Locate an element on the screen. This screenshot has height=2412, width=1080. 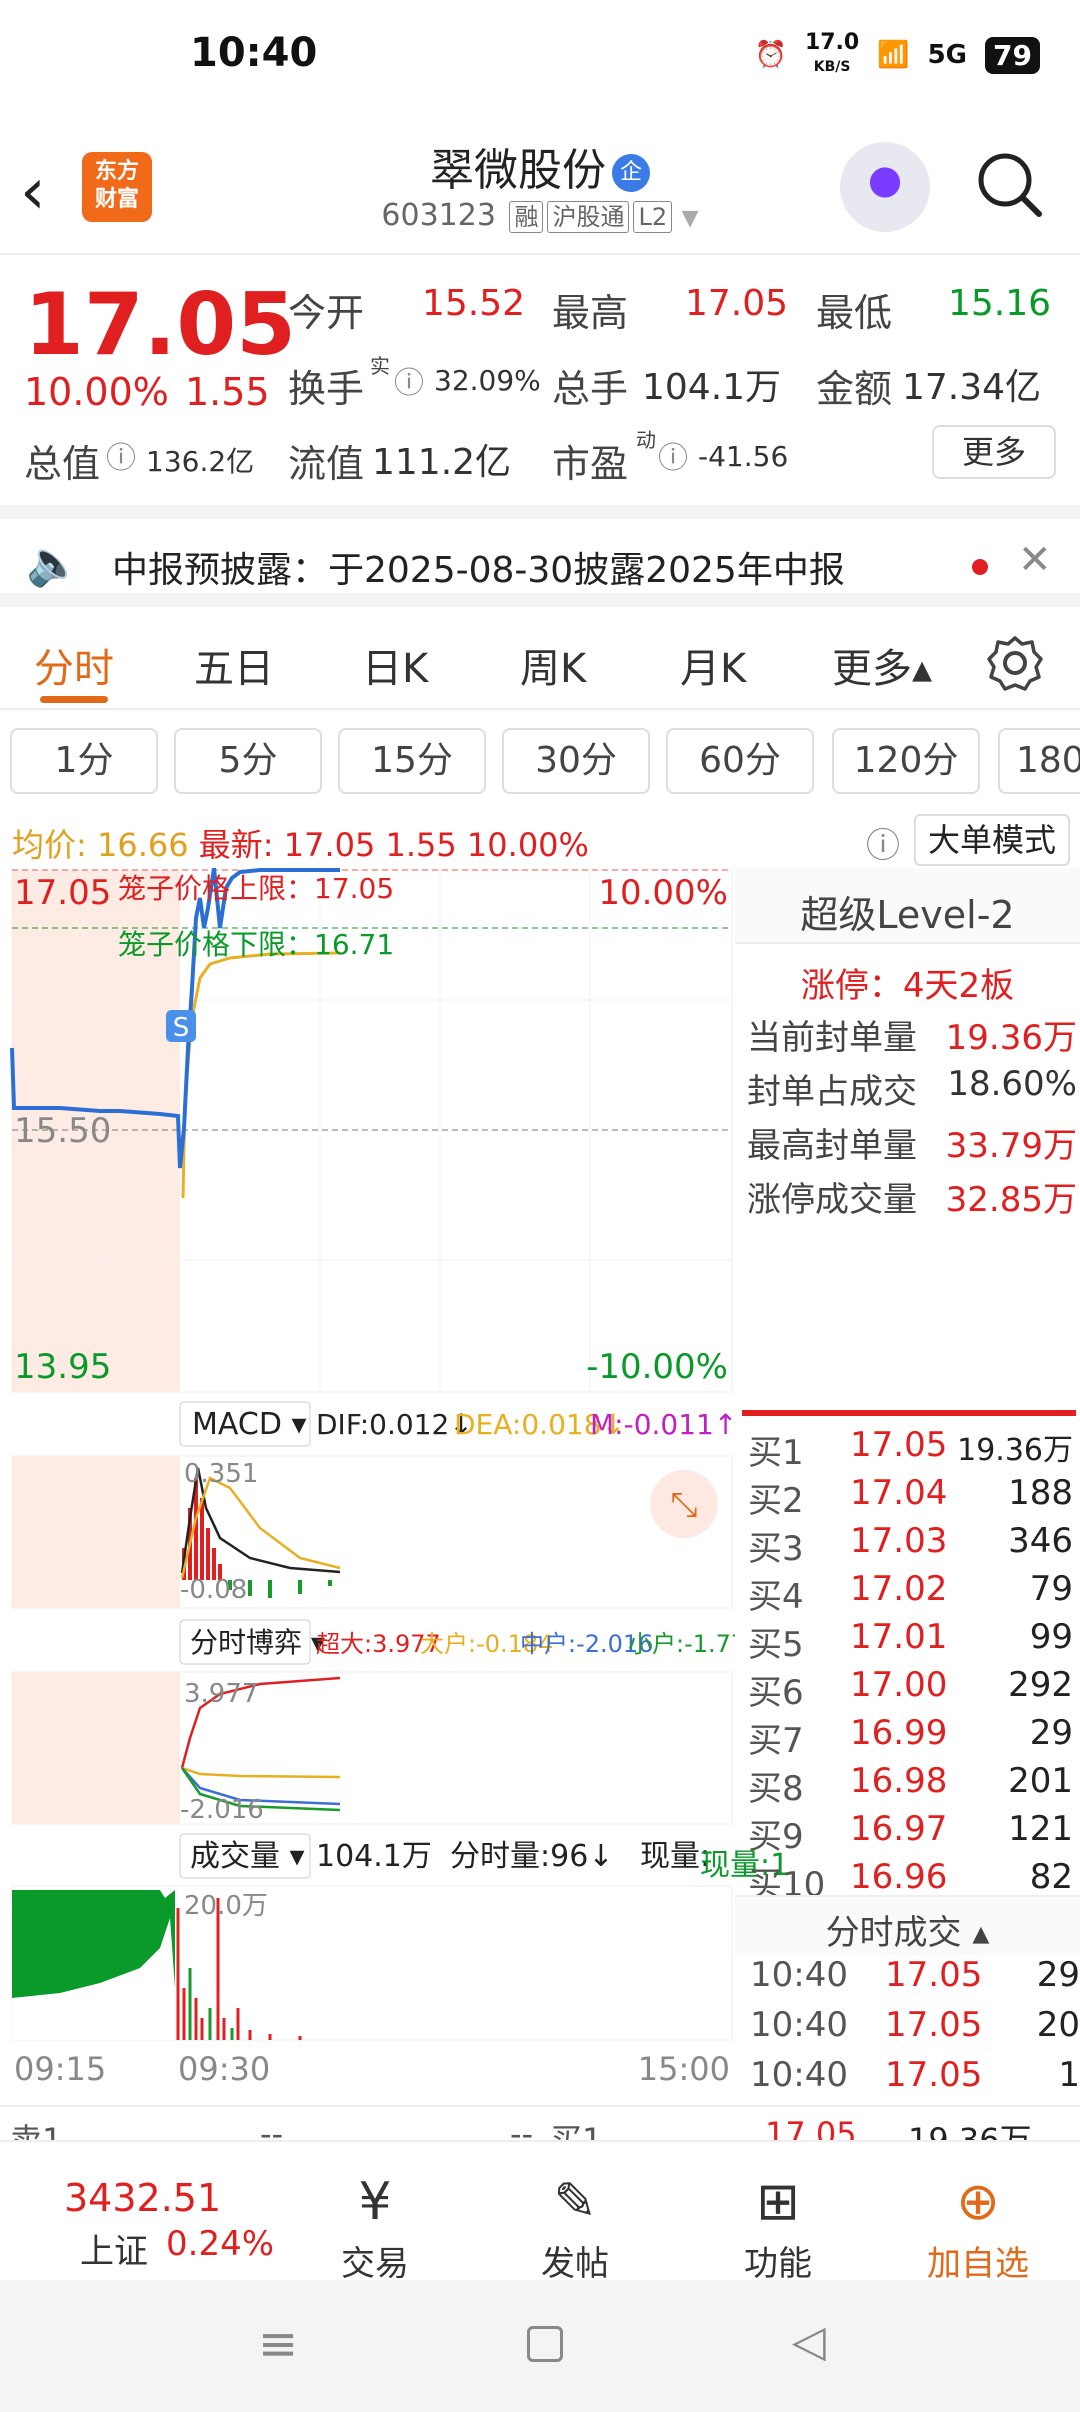
system-nav-bar: ≡ ◁ is located at coordinates (540, 2346).